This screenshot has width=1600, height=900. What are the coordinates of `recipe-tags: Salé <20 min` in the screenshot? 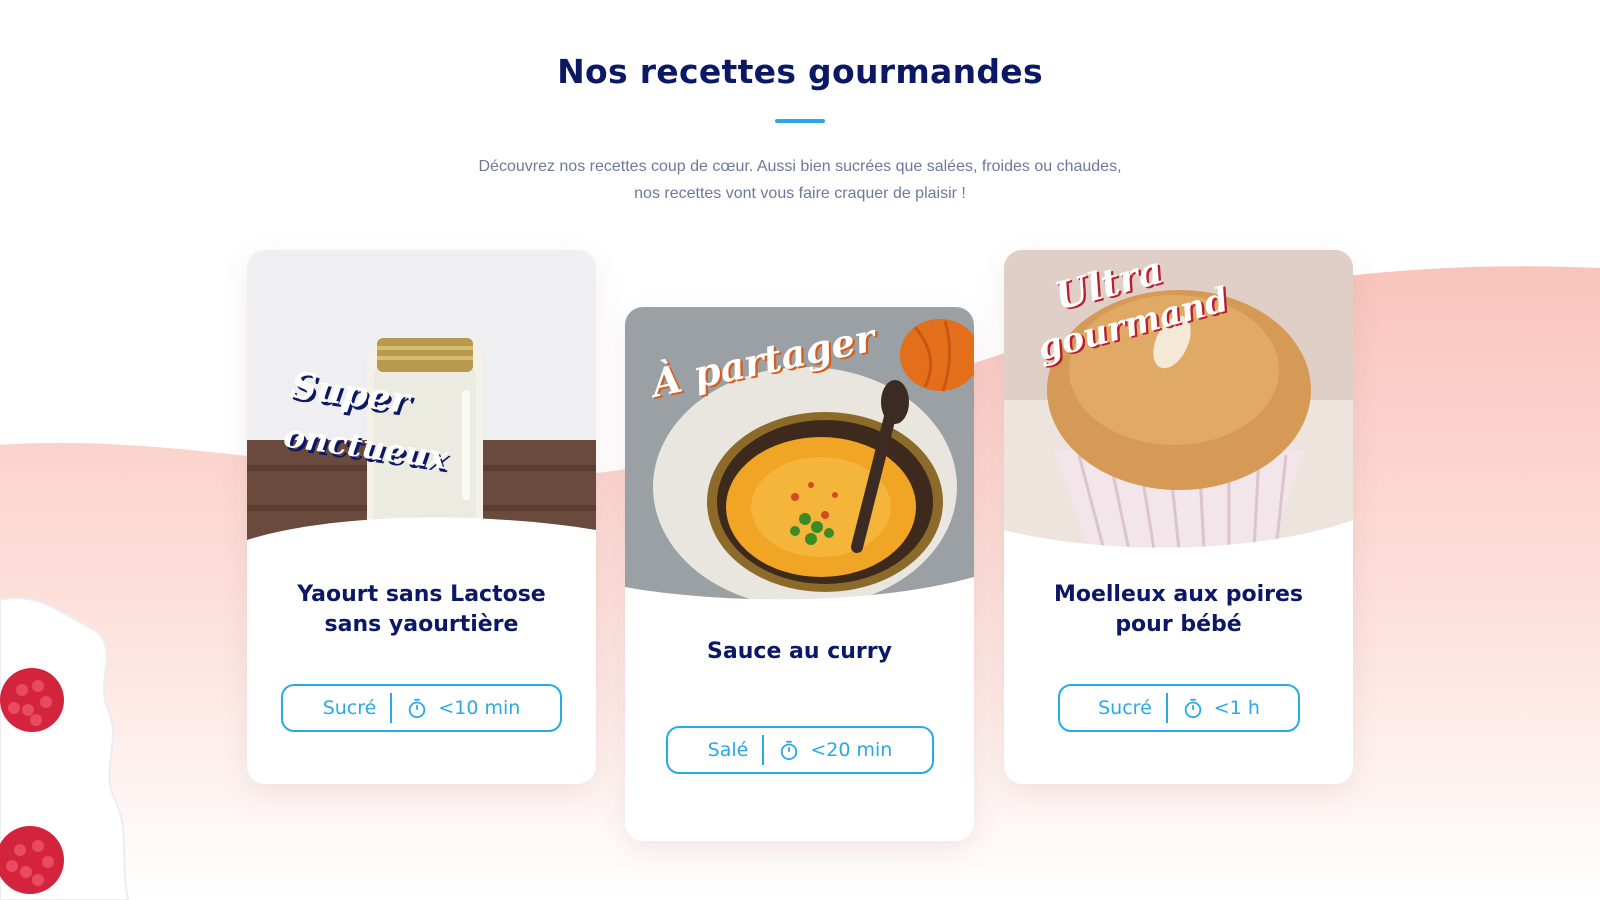 It's located at (800, 750).